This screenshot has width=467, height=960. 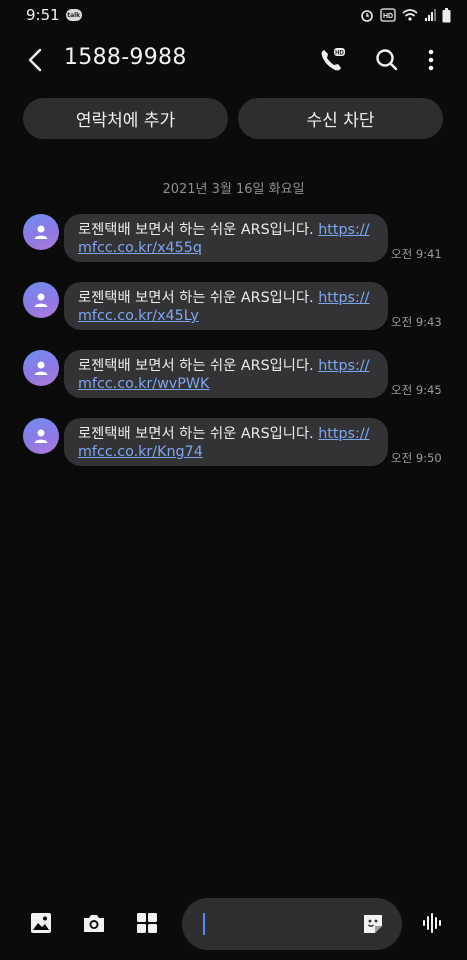 What do you see at coordinates (143, 384) in the screenshot?
I see `message-link-continued: mfcc.co.kr/wvPWK` at bounding box center [143, 384].